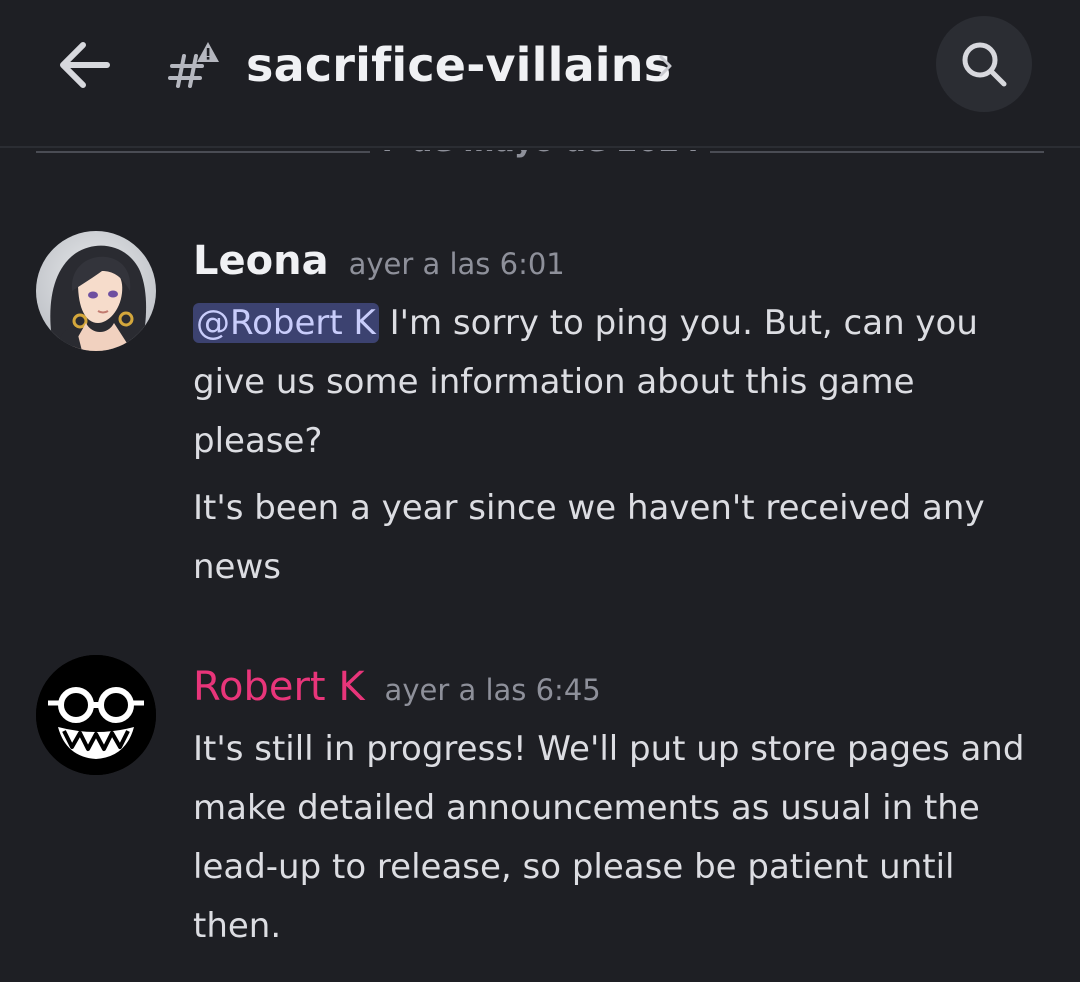  I want to click on divider-line-right, so click(877, 152).